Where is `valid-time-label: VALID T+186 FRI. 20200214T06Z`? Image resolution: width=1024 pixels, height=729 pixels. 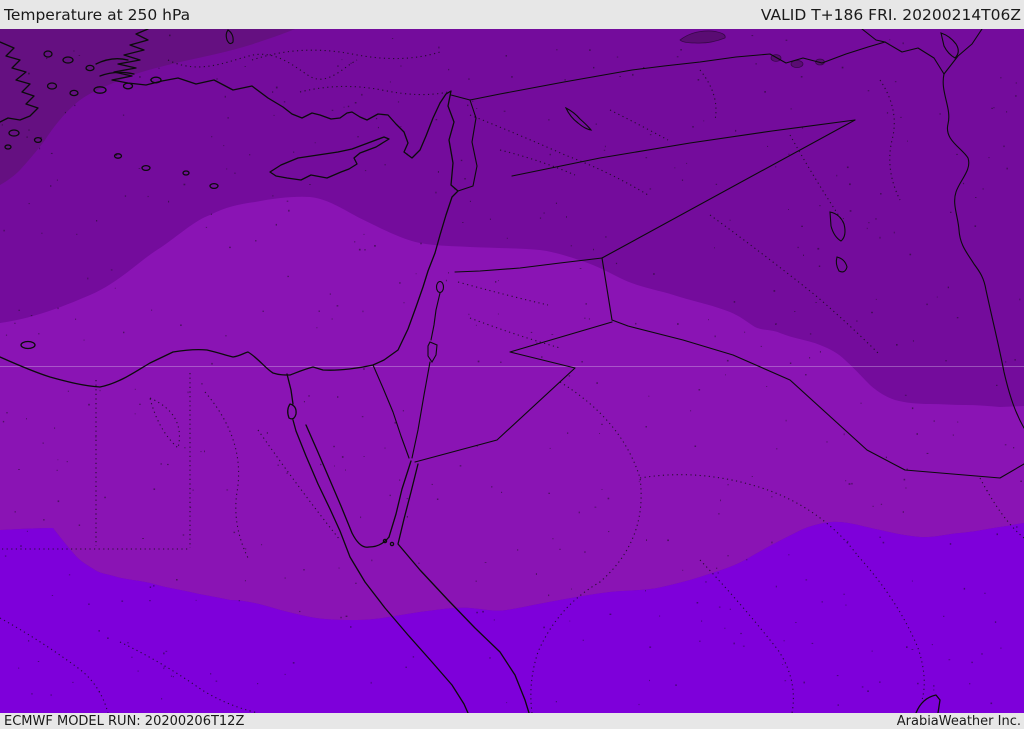
valid-time-label: VALID T+186 FRI. 20200214T06Z is located at coordinates (890, 14).